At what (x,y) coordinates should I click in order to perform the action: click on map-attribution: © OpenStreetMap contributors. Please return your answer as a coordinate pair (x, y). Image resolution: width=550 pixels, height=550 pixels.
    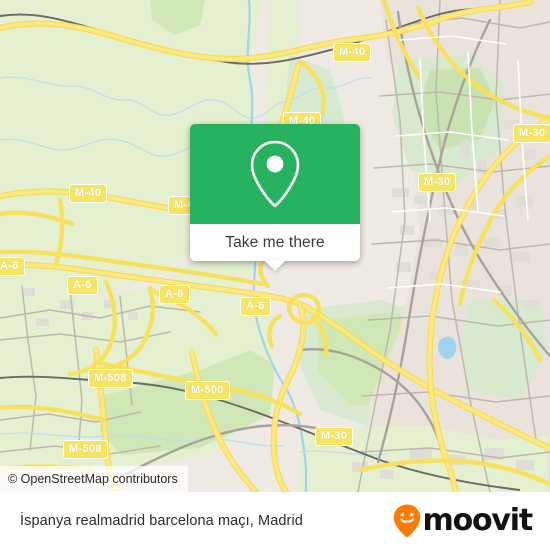
    Looking at the image, I should click on (94, 479).